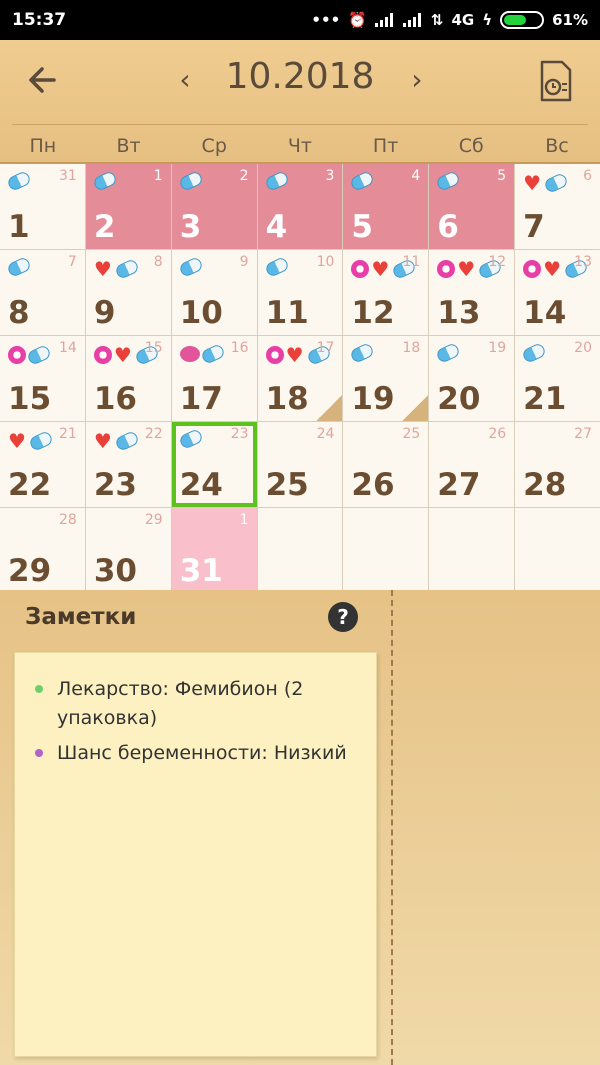 The width and height of the screenshot is (600, 1065). Describe the element at coordinates (534, 227) in the screenshot. I see `day-number: 7` at that location.